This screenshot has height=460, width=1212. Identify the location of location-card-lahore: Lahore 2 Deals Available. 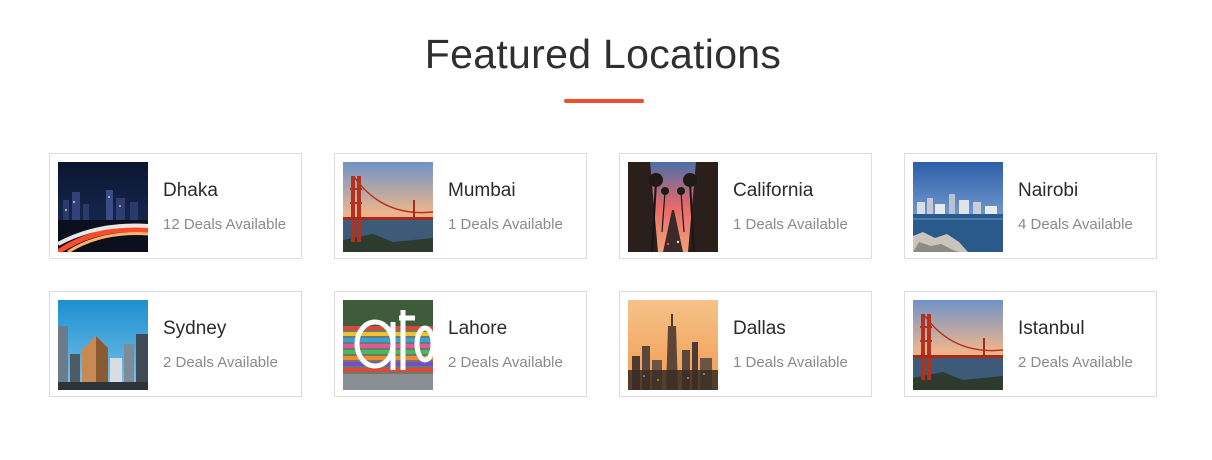
(460, 344).